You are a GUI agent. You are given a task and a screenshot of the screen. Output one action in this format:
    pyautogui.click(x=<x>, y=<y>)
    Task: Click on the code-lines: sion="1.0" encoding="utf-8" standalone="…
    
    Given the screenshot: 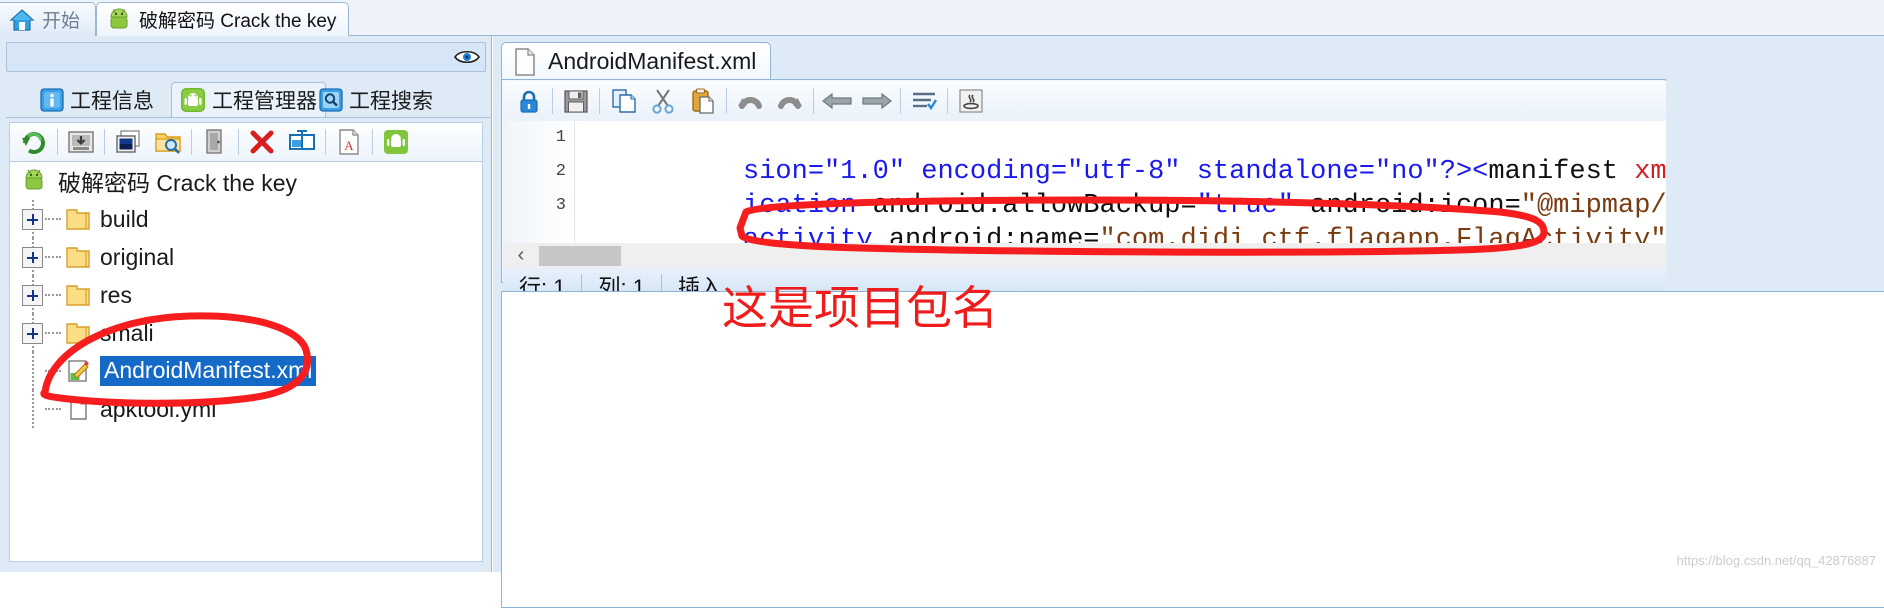 What is the action you would take?
    pyautogui.click(x=1123, y=182)
    